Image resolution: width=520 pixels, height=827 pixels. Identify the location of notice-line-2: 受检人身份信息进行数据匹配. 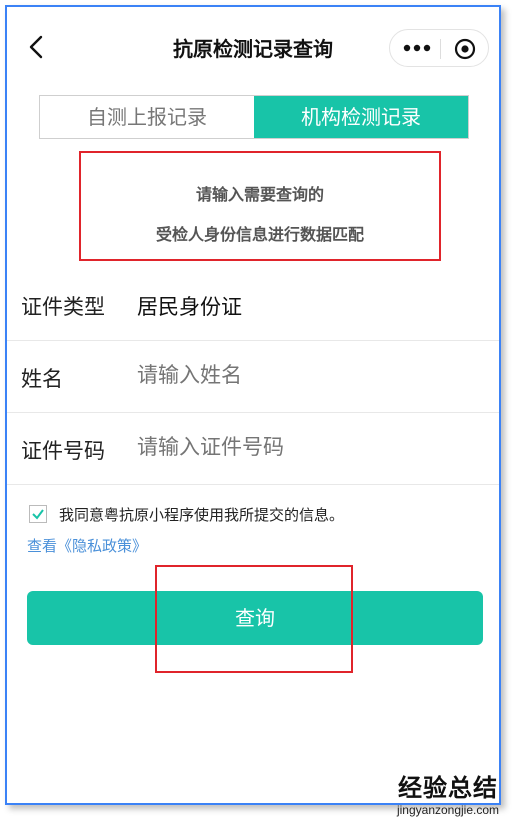
(259, 234).